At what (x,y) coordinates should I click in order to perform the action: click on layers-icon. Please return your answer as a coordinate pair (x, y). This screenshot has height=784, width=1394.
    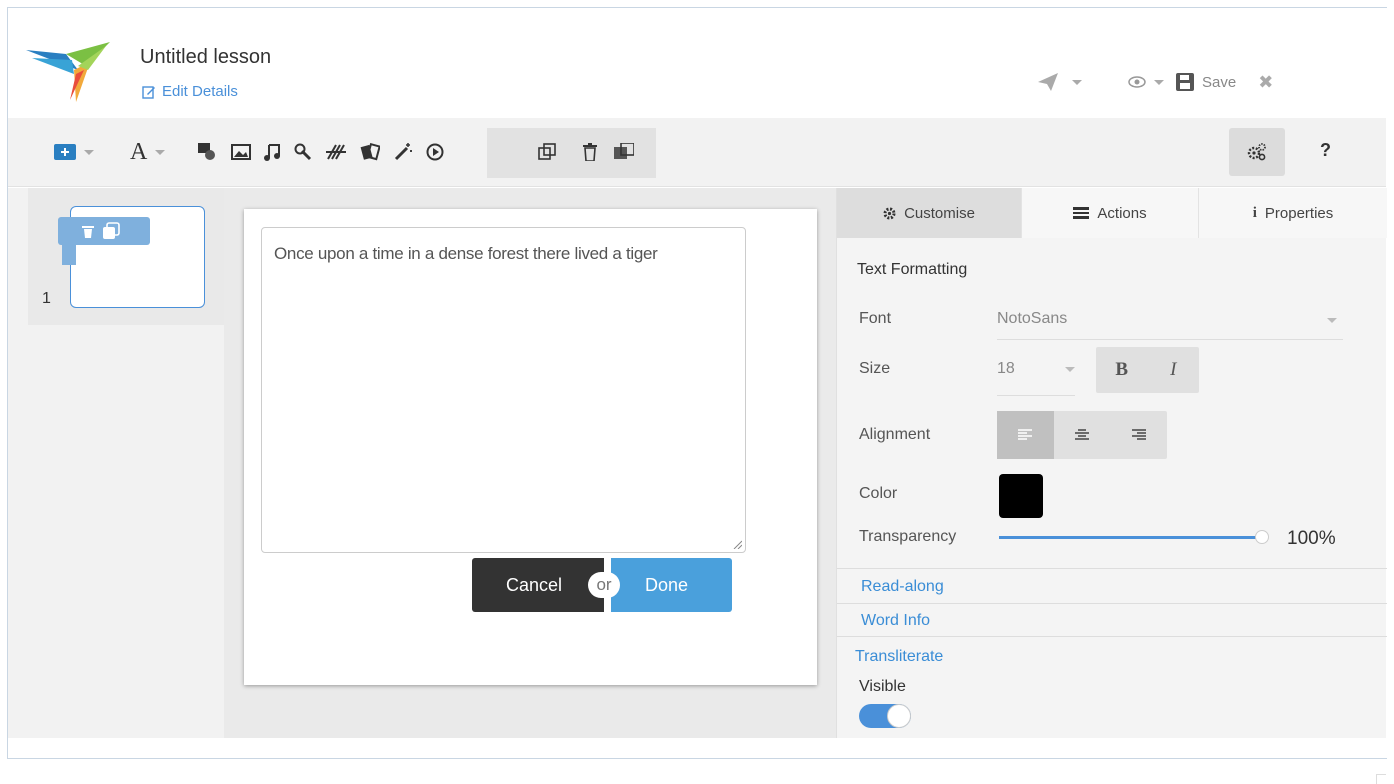
    Looking at the image, I should click on (624, 151).